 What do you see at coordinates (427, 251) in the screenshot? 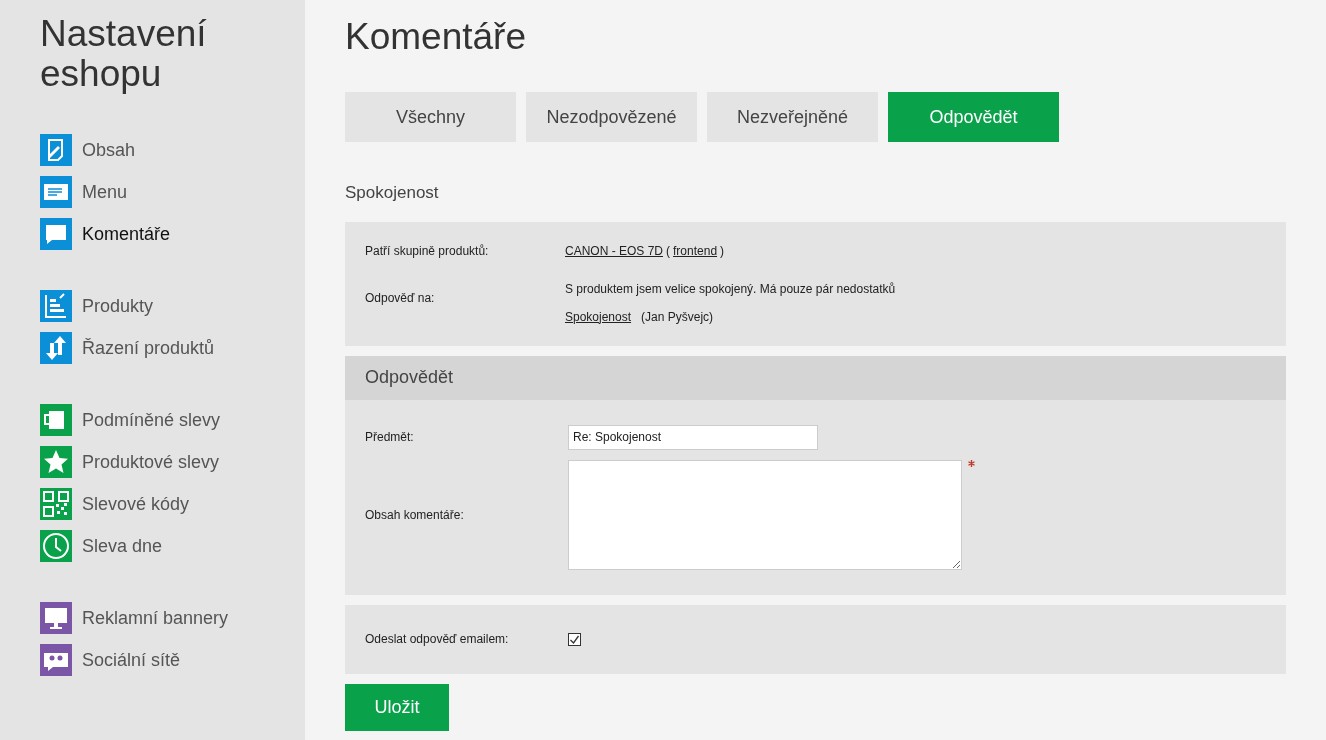
I see `field-label: Patří skupině produktů:` at bounding box center [427, 251].